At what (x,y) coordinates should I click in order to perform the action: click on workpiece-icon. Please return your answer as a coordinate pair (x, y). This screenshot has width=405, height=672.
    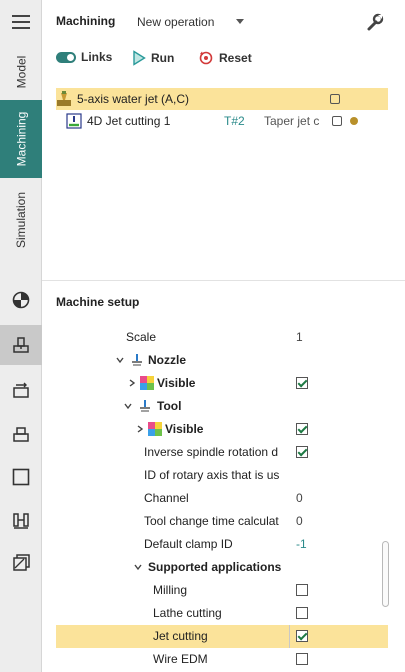
    Looking at the image, I should click on (21, 434).